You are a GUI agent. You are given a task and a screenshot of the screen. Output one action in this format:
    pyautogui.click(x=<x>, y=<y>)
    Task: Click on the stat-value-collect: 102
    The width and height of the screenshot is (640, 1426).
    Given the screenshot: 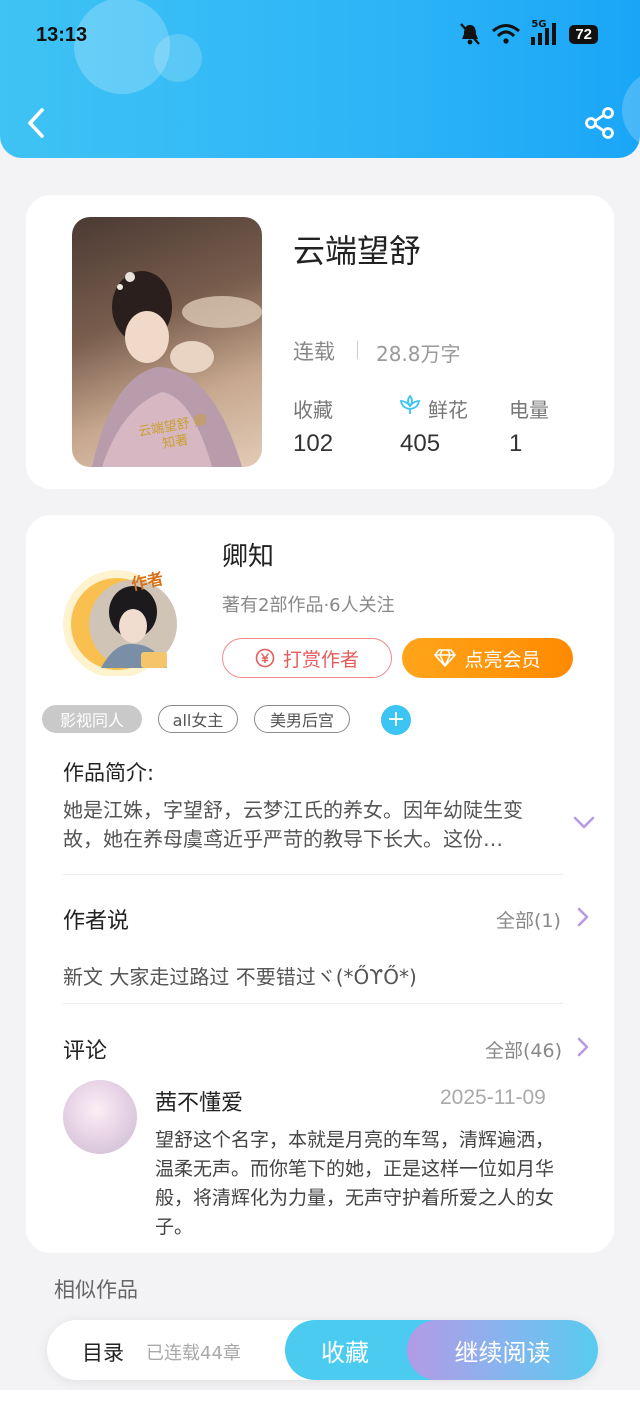 What is the action you would take?
    pyautogui.click(x=313, y=443)
    